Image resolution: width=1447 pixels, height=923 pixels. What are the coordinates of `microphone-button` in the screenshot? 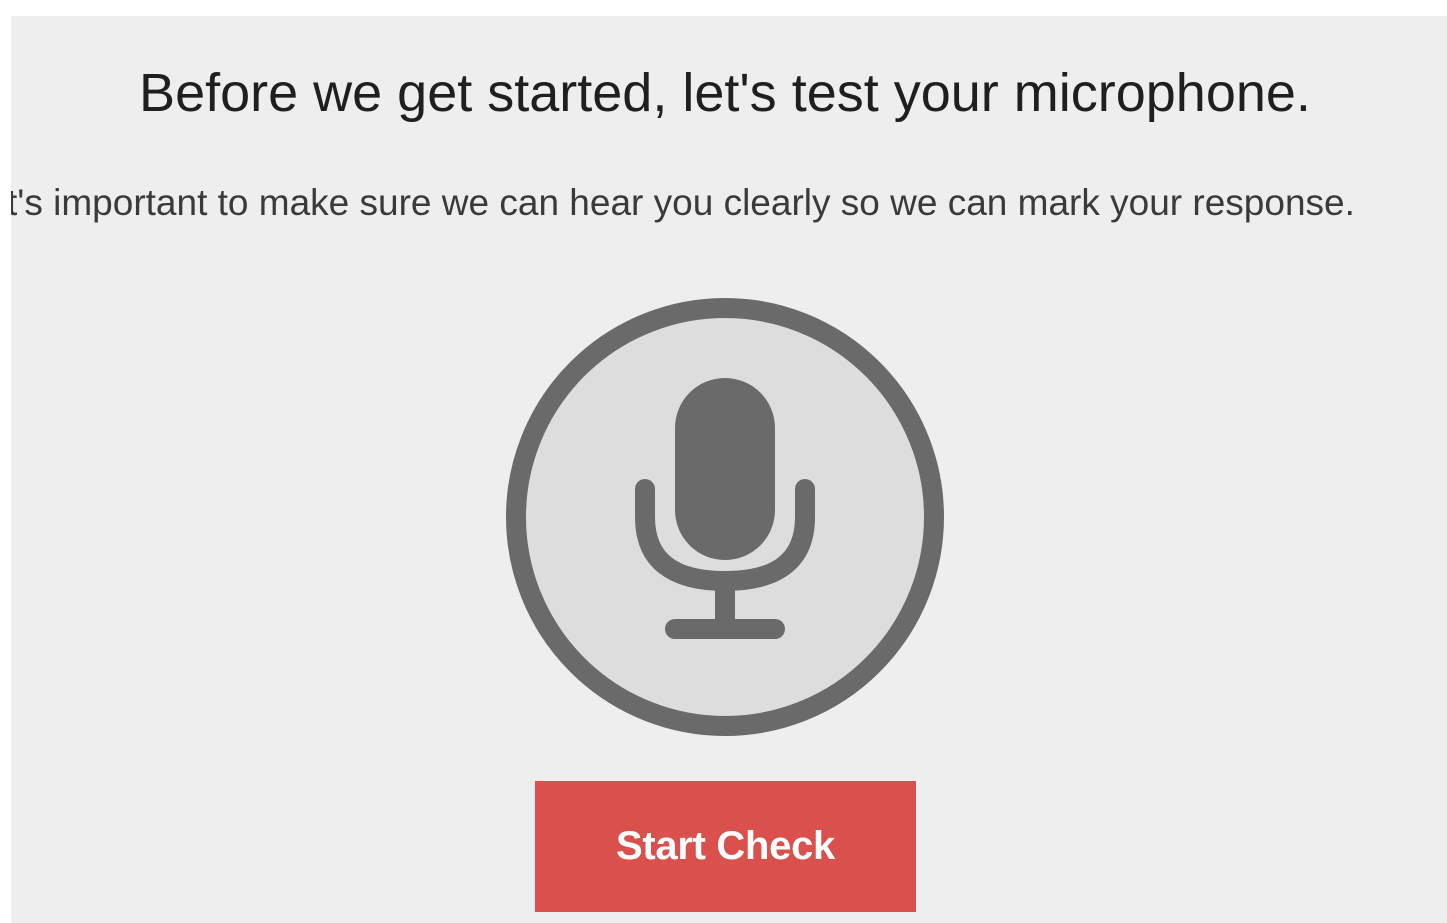 It's located at (725, 517).